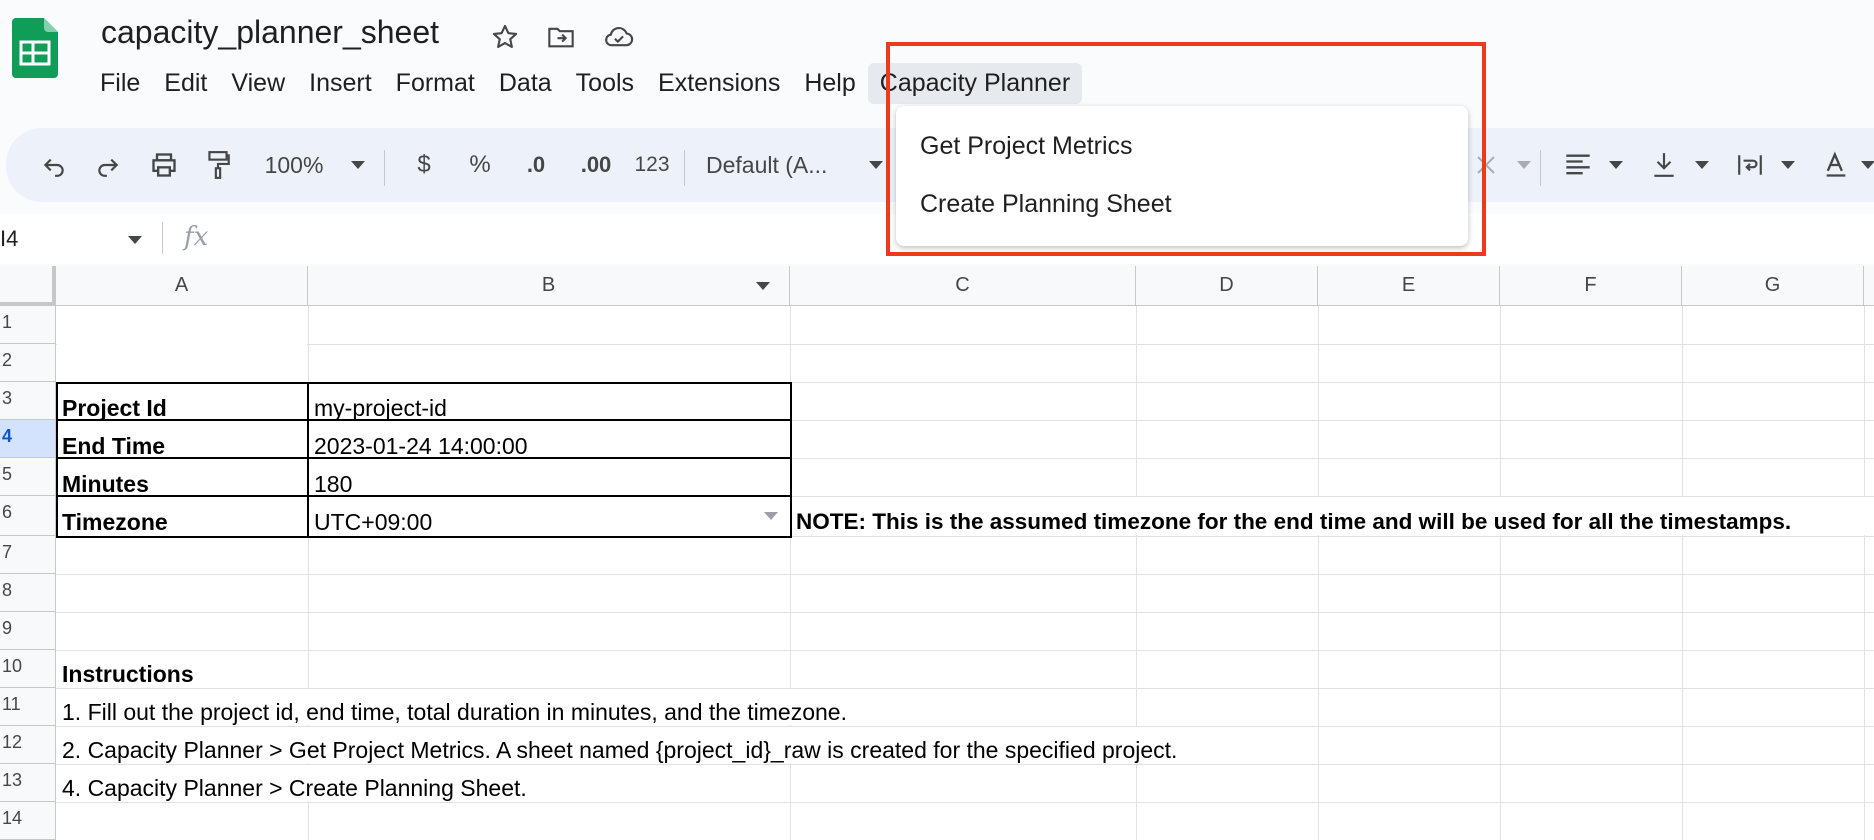  I want to click on menu-data: Data, so click(525, 83).